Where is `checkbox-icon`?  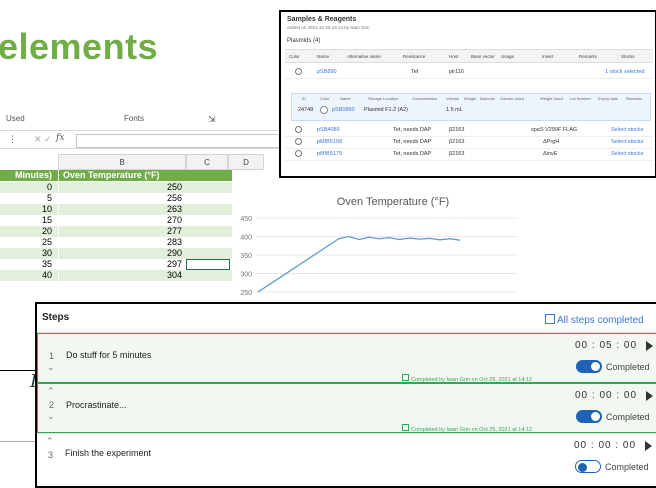
checkbox-icon is located at coordinates (550, 319).